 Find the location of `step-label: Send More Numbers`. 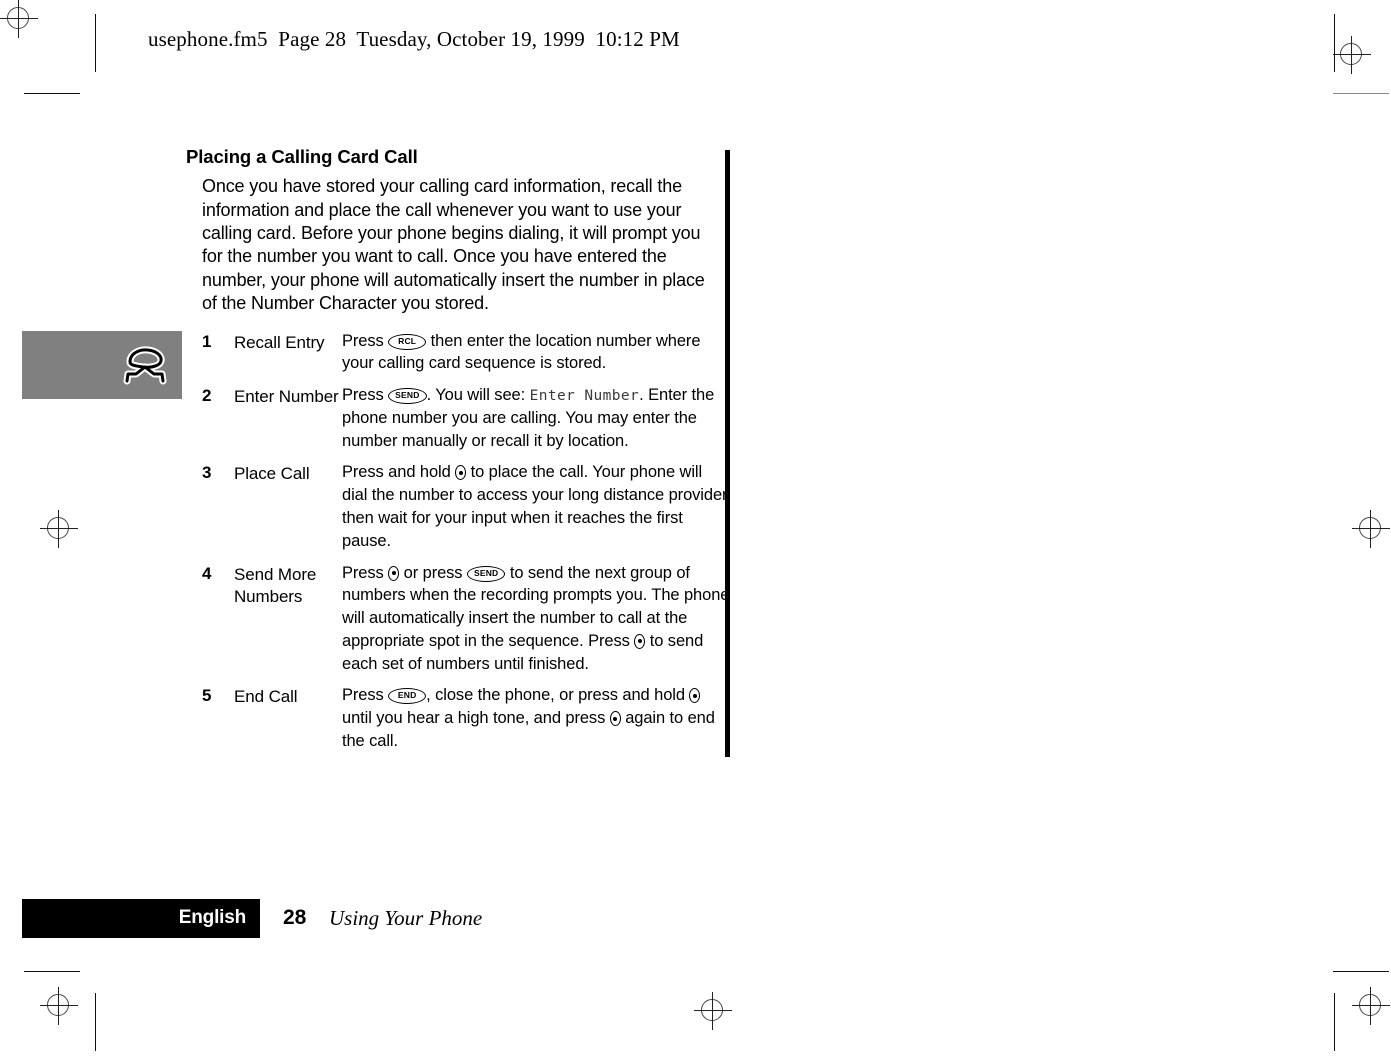

step-label: Send More Numbers is located at coordinates (275, 585).